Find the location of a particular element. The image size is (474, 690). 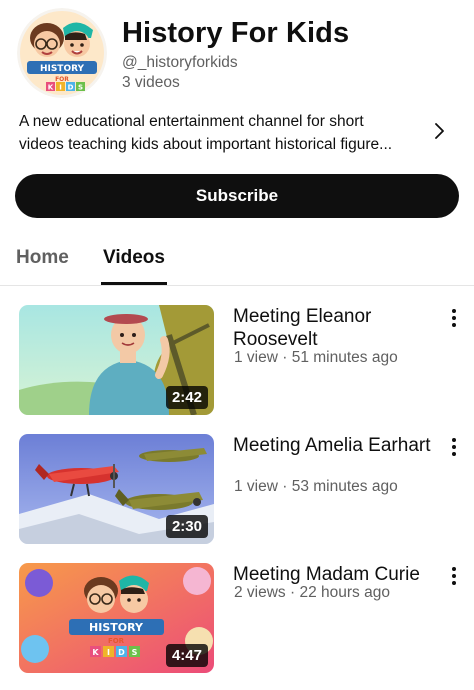

channel-name: History For Kids is located at coordinates (236, 33).